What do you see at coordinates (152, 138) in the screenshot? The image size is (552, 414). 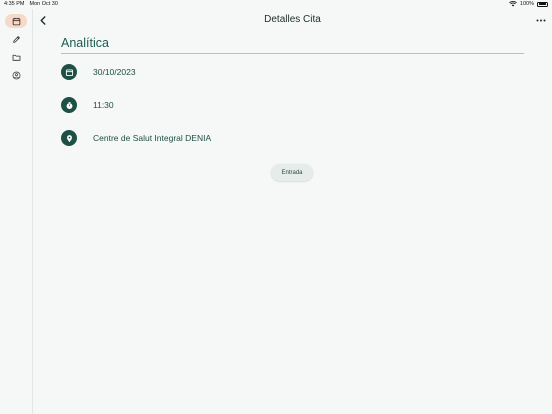 I see `appointment-location: Centre de Salut Integral DENIA` at bounding box center [152, 138].